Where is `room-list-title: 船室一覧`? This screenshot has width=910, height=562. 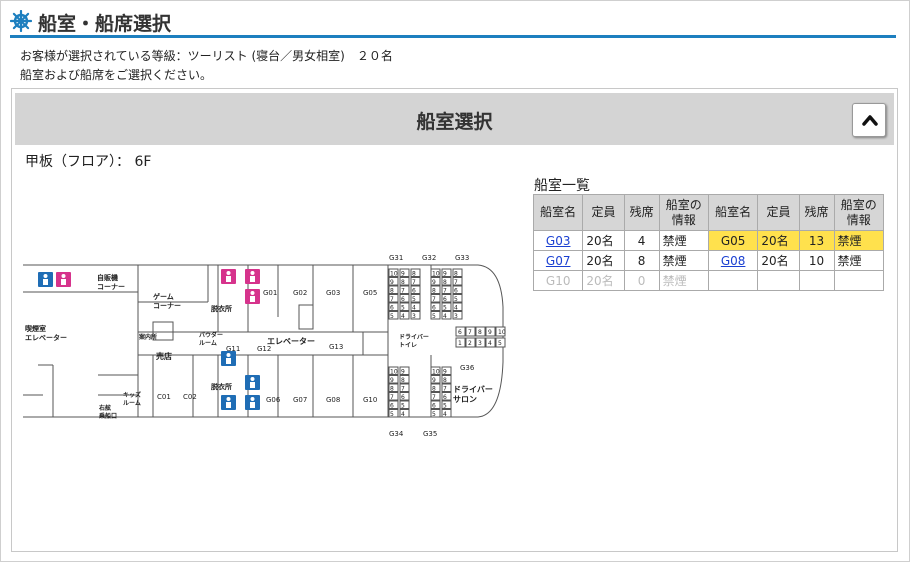 room-list-title: 船室一覧 is located at coordinates (562, 186).